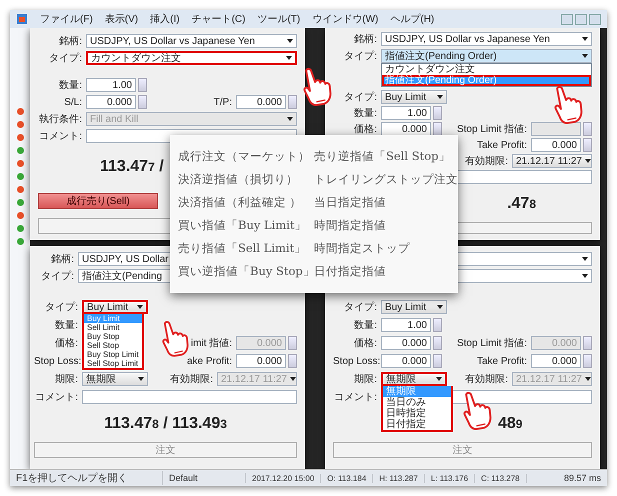  Describe the element at coordinates (132, 167) in the screenshot. I see `price-quote: 113.477 /` at that location.